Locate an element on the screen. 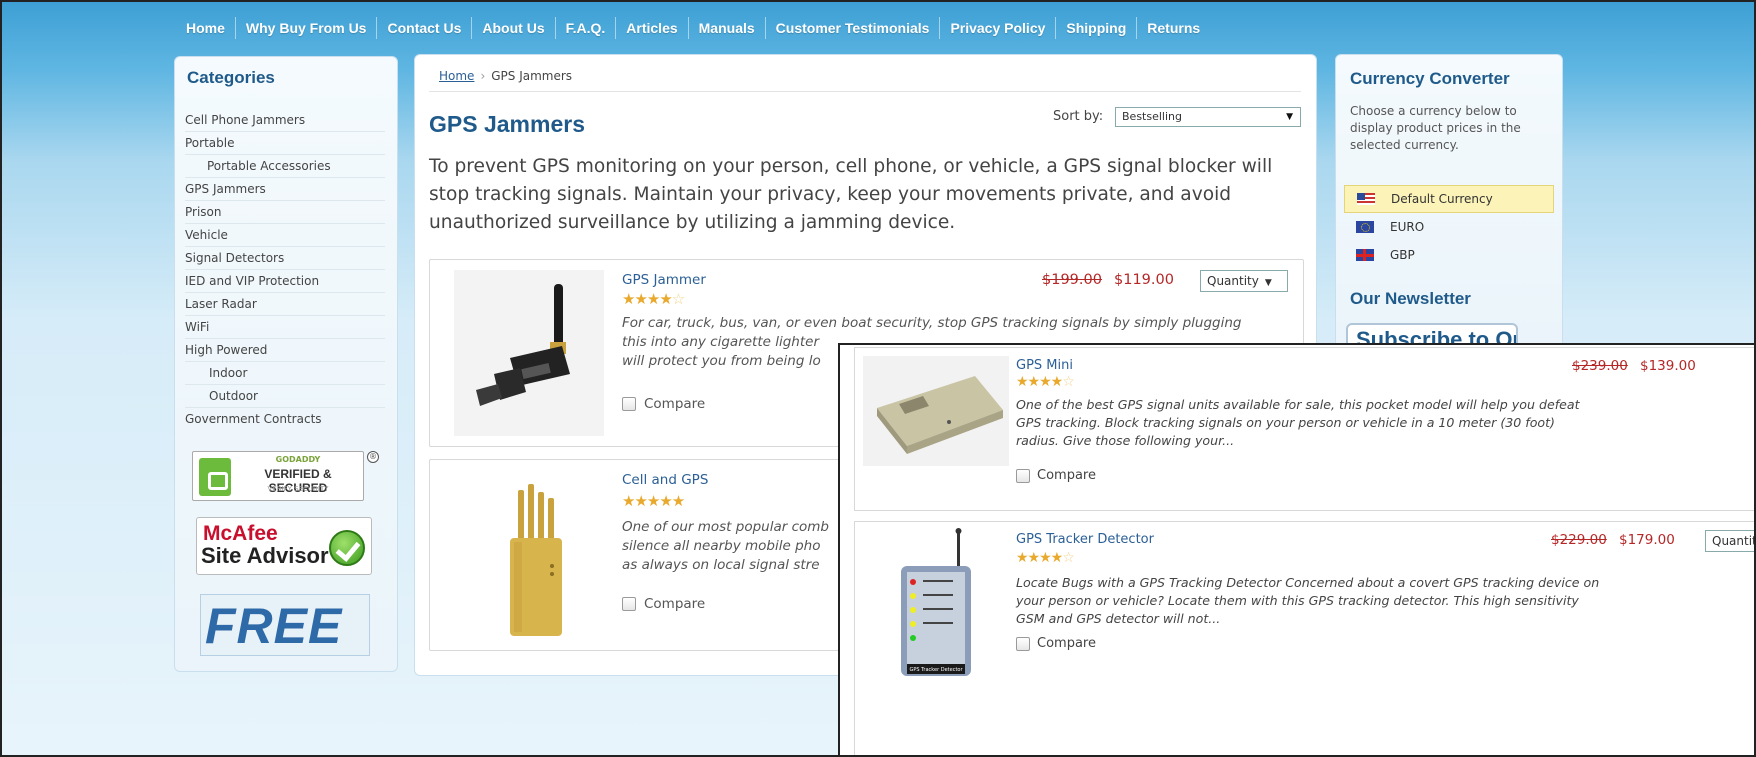  currency-converter-title: Currency Converter is located at coordinates (1430, 78).